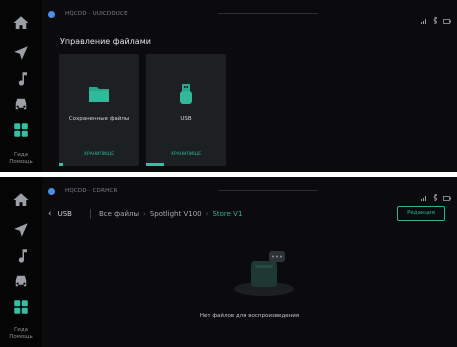  What do you see at coordinates (186, 94) in the screenshot?
I see `usb-drive-icon` at bounding box center [186, 94].